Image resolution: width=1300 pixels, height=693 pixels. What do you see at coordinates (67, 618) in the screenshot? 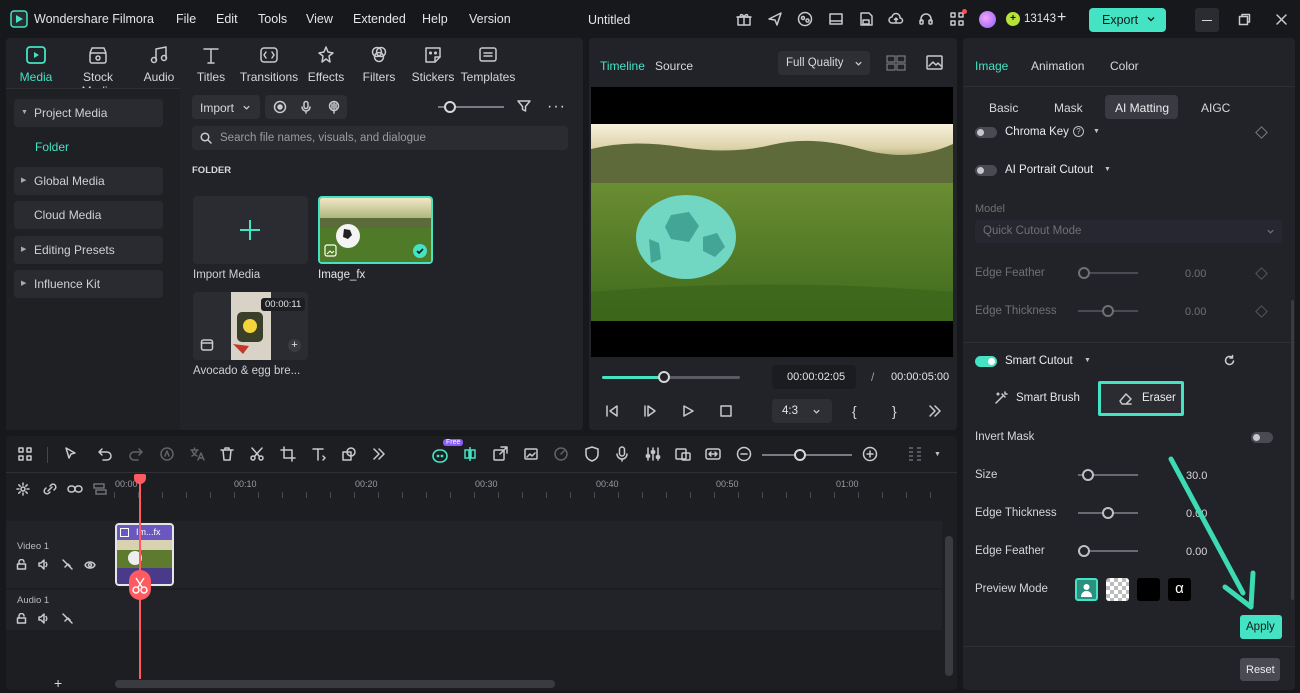
I see `hide-effects-icon` at bounding box center [67, 618].